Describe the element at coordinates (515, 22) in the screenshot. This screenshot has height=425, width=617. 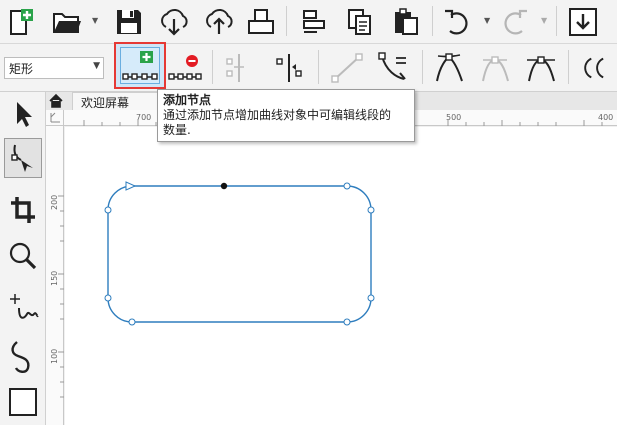
I see `redo-icon` at that location.